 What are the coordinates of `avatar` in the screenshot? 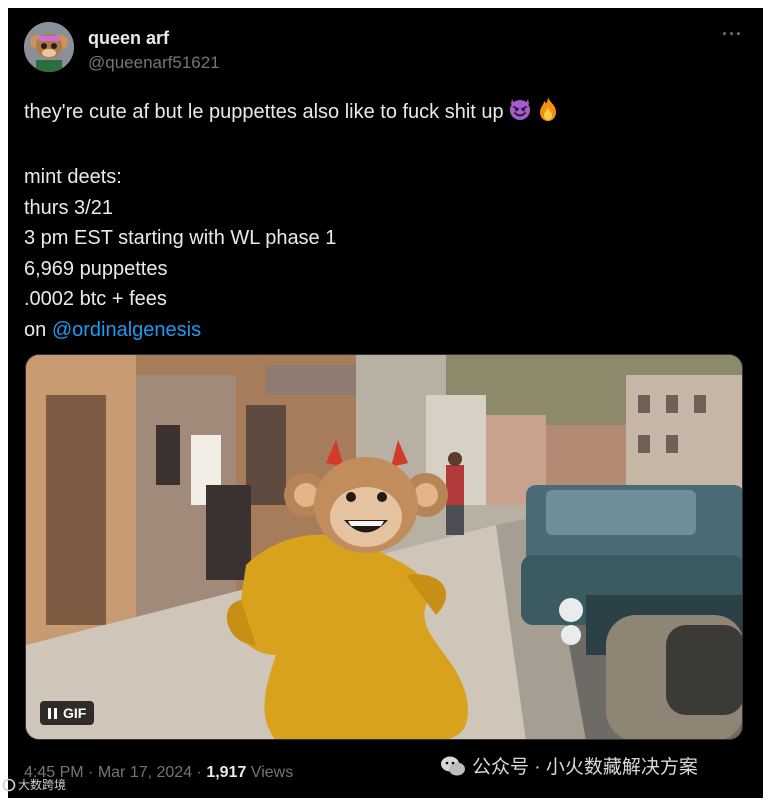 It's located at (49, 47).